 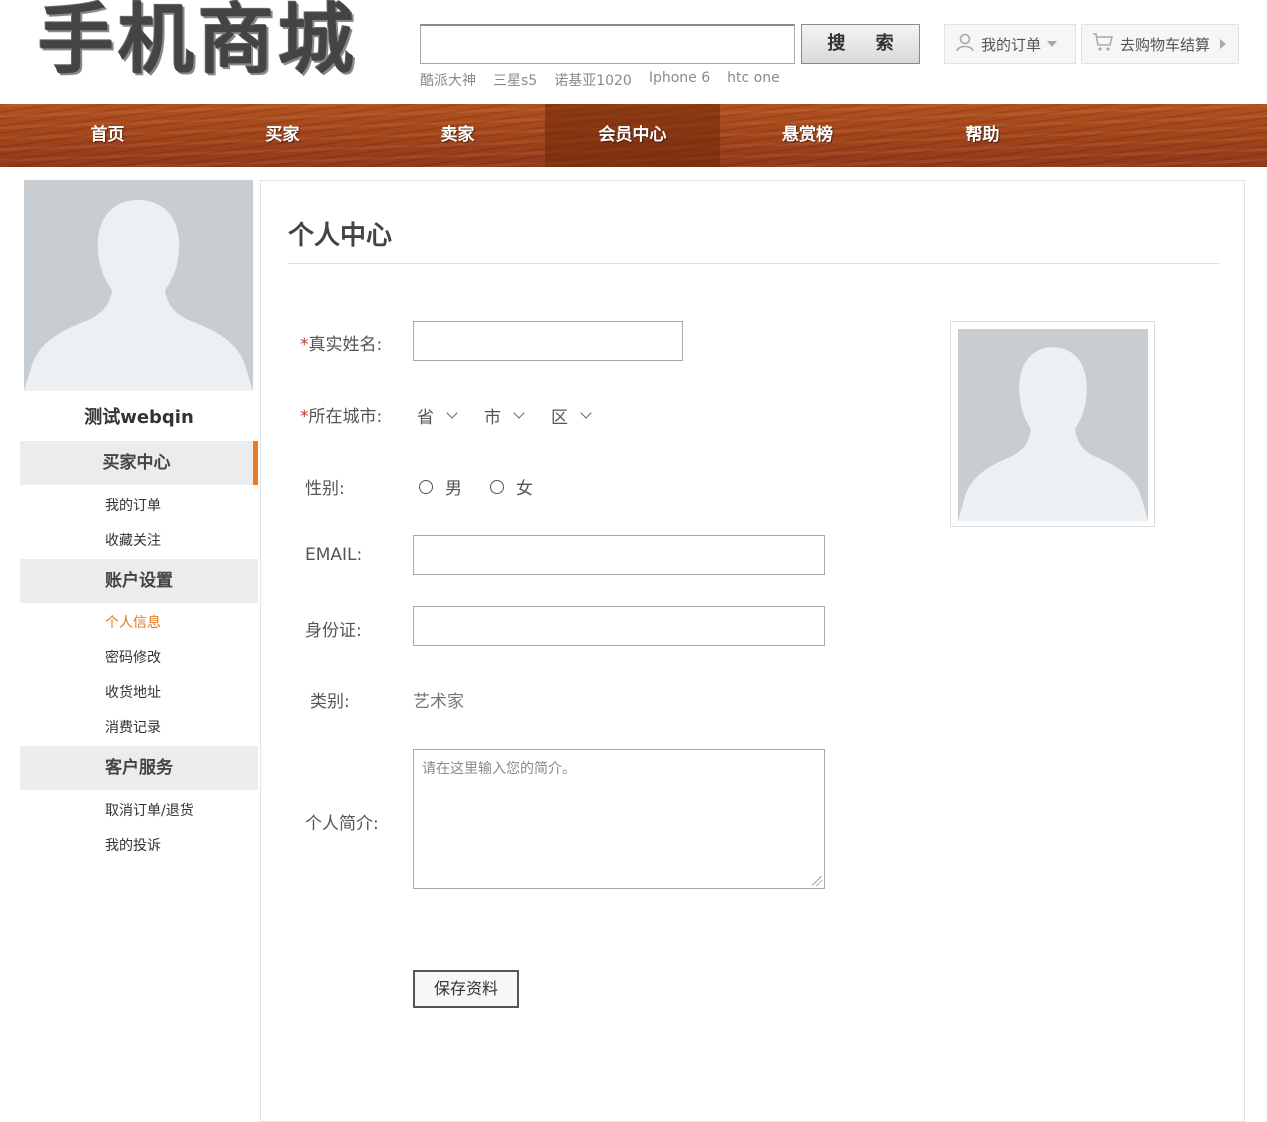 What do you see at coordinates (437, 415) in the screenshot?
I see `province-select: 省` at bounding box center [437, 415].